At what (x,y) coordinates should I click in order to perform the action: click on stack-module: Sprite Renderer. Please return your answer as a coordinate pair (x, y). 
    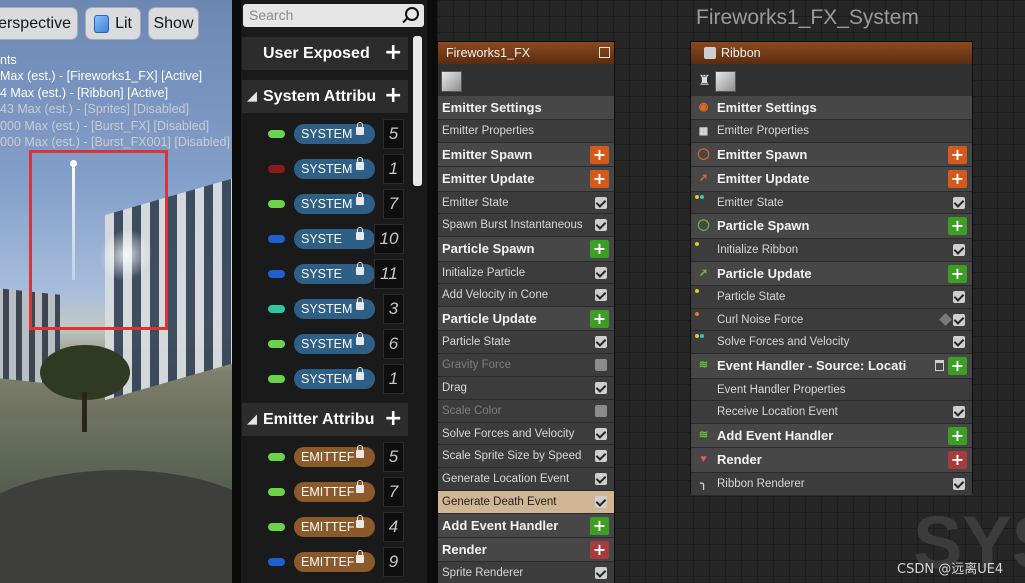
    Looking at the image, I should click on (526, 572).